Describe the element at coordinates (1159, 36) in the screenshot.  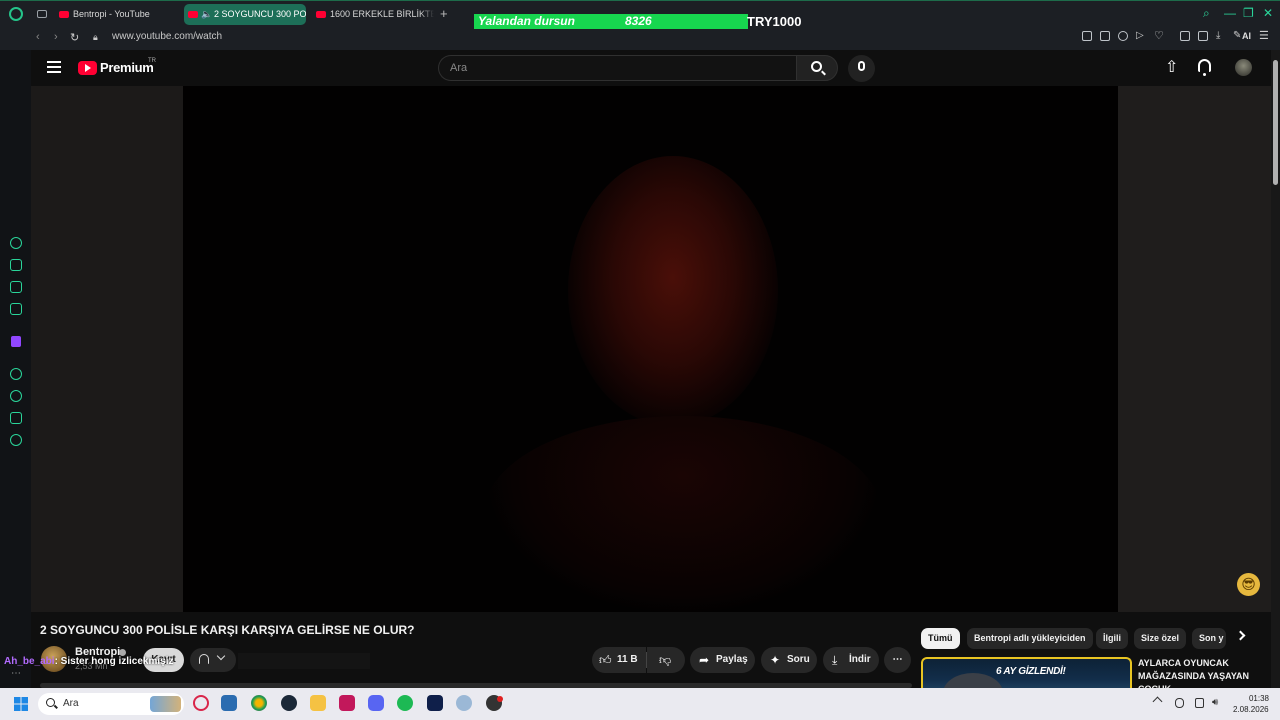
I see `heart-icon: ♡` at that location.